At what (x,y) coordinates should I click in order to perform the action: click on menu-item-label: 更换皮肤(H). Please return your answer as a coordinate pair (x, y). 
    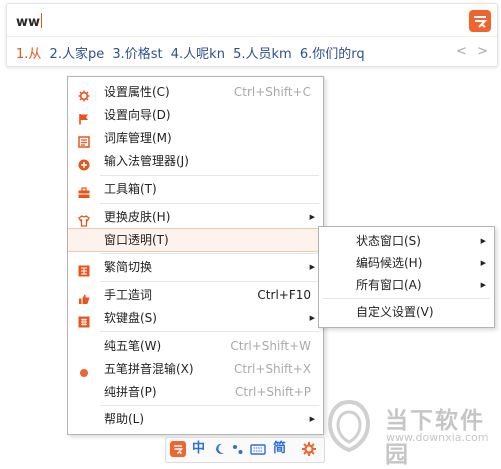
    Looking at the image, I should click on (137, 217).